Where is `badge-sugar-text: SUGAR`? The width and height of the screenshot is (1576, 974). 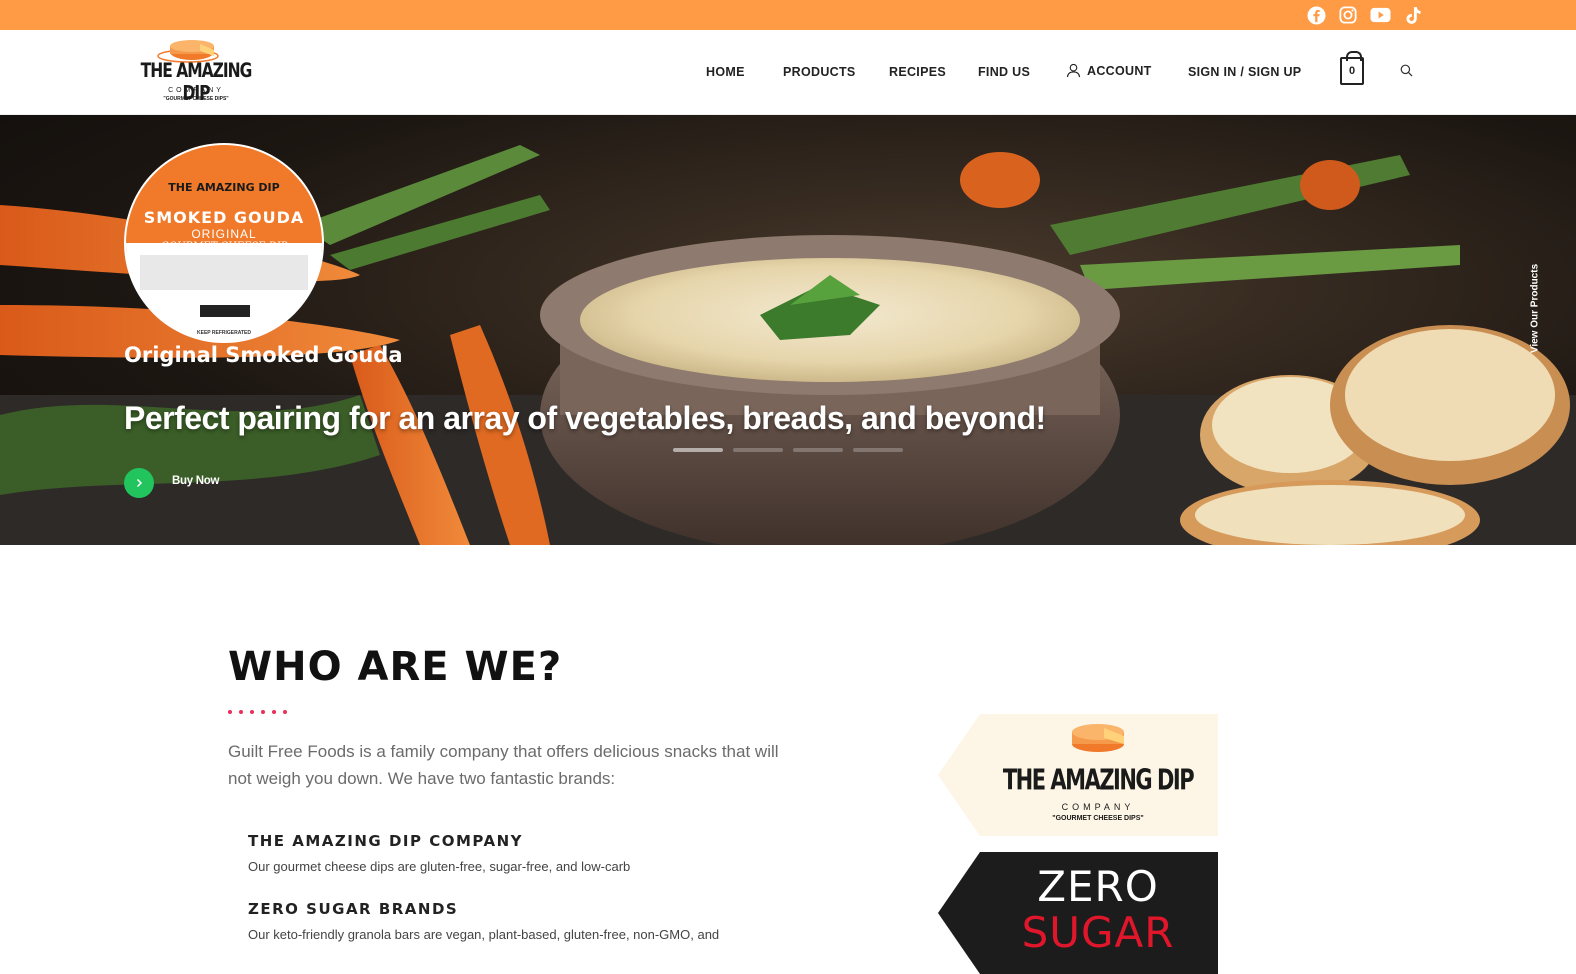 badge-sugar-text: SUGAR is located at coordinates (1098, 932).